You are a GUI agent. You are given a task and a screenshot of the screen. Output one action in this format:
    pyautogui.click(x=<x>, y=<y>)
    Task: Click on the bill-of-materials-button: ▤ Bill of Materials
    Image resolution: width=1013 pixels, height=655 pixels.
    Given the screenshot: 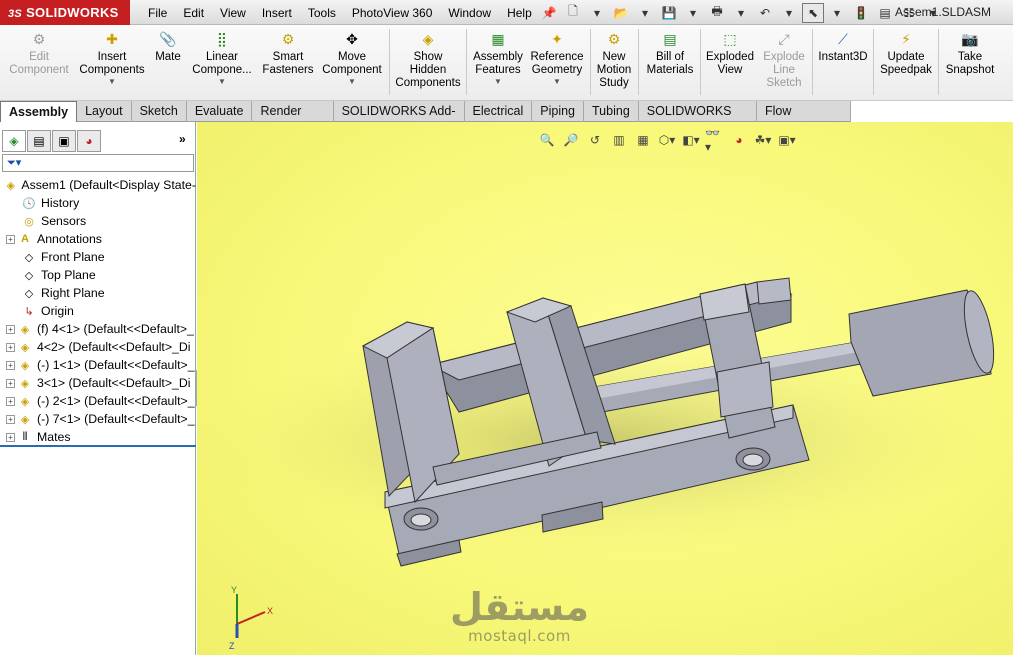 What is the action you would take?
    pyautogui.click(x=670, y=64)
    